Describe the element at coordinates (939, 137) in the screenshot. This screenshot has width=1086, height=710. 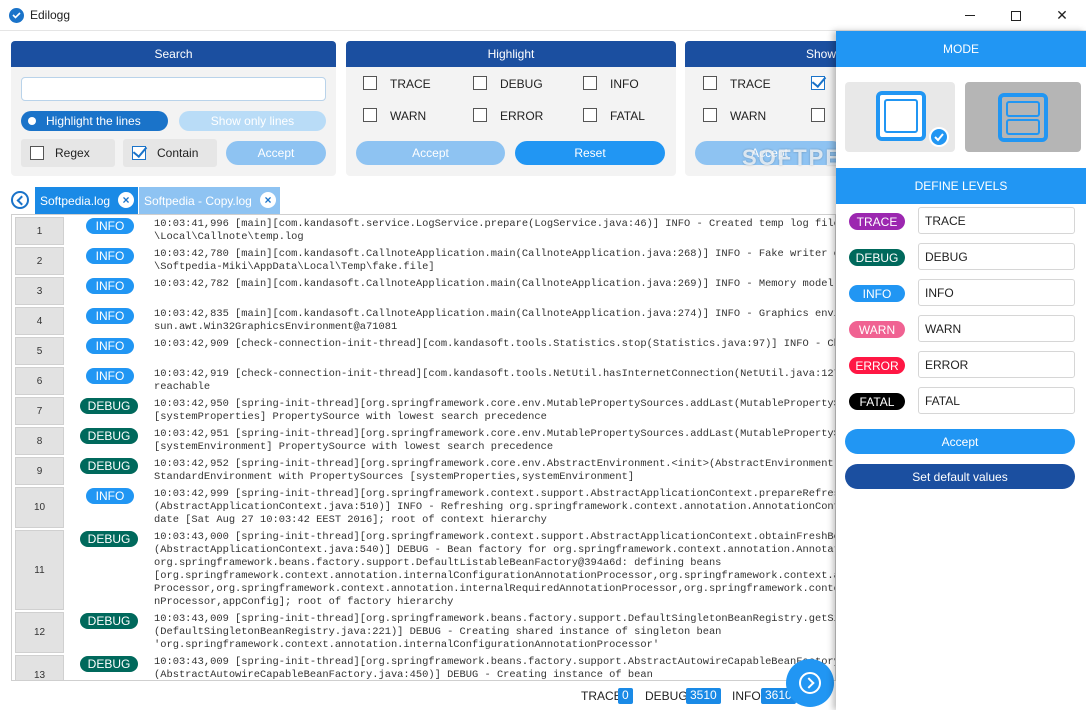
I see `selected-check-icon` at that location.